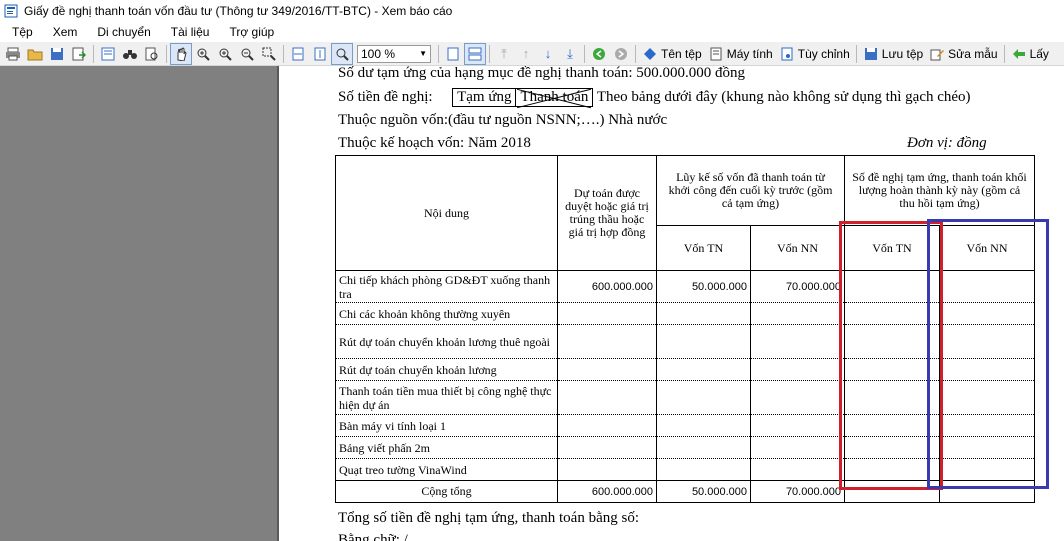  Describe the element at coordinates (446, 447) in the screenshot. I see `row-noi-dung: Bảng viết phấn 2m` at that location.